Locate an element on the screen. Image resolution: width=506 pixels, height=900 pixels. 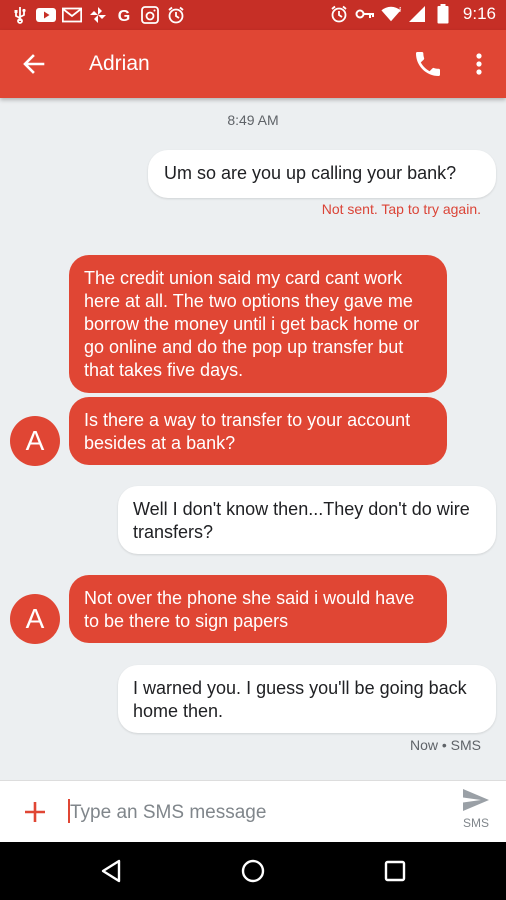
svg-text: G is located at coordinates (124, 16).